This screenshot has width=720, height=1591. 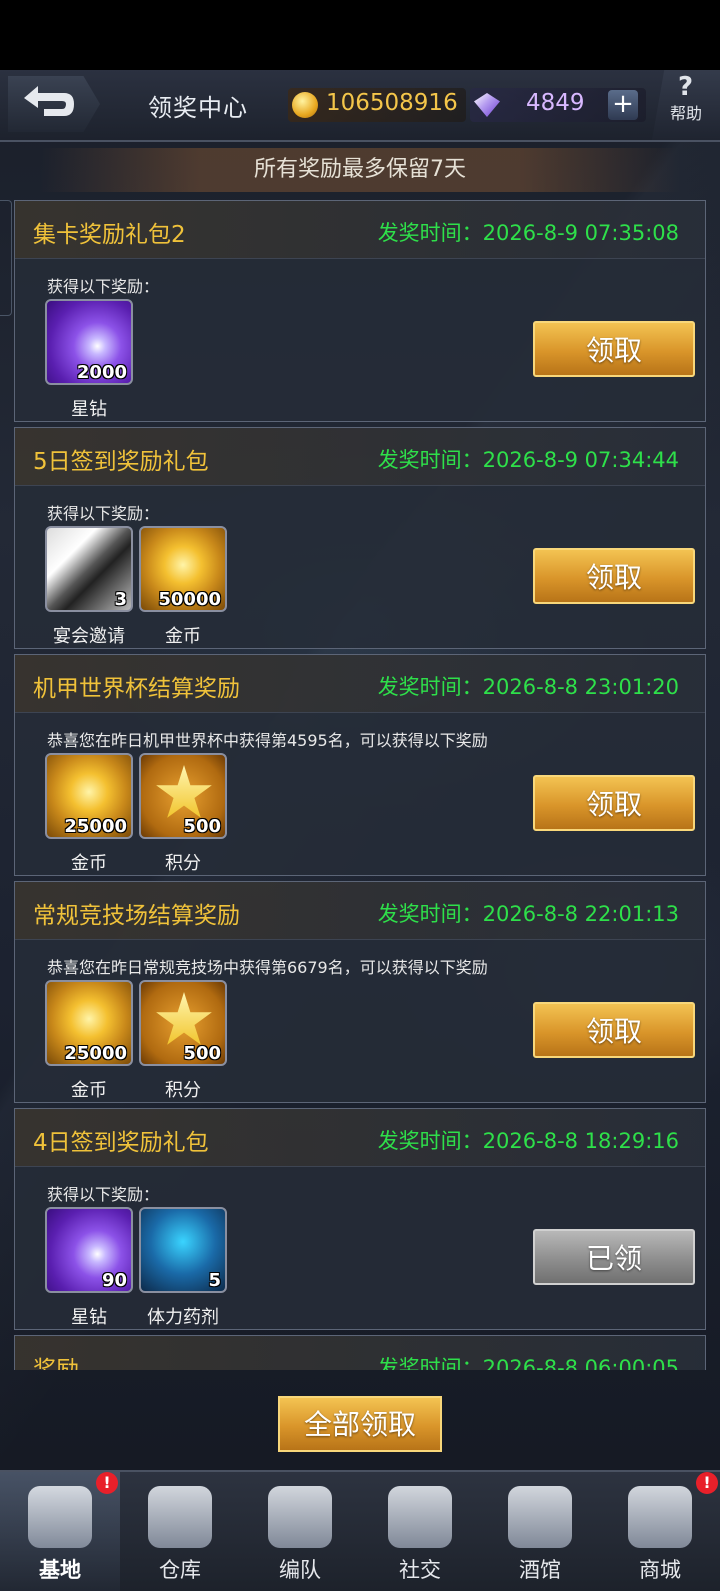 What do you see at coordinates (89, 636) in the screenshot?
I see `item-name: 宴会邀请` at bounding box center [89, 636].